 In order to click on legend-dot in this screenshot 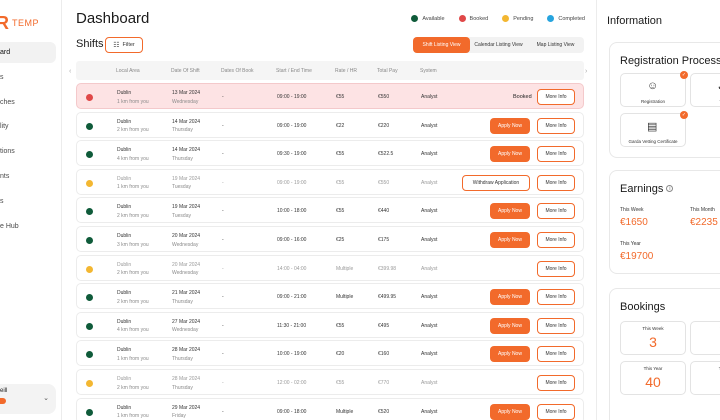, I will do `click(551, 18)`.